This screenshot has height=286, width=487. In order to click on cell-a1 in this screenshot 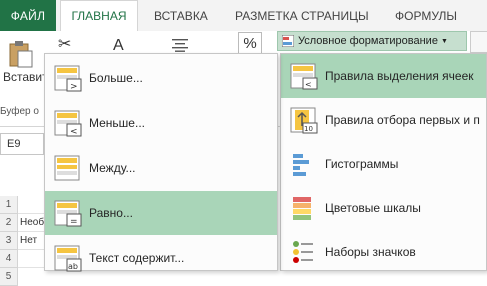, I will do `click(32, 205)`.